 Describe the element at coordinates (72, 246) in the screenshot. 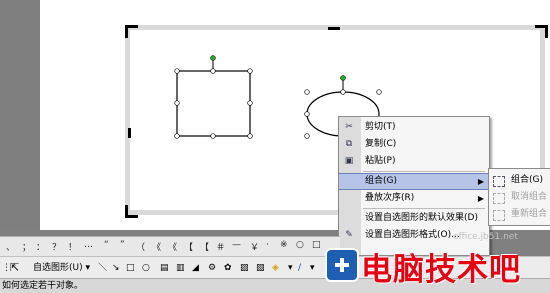

I see `symbol-button: ！` at that location.